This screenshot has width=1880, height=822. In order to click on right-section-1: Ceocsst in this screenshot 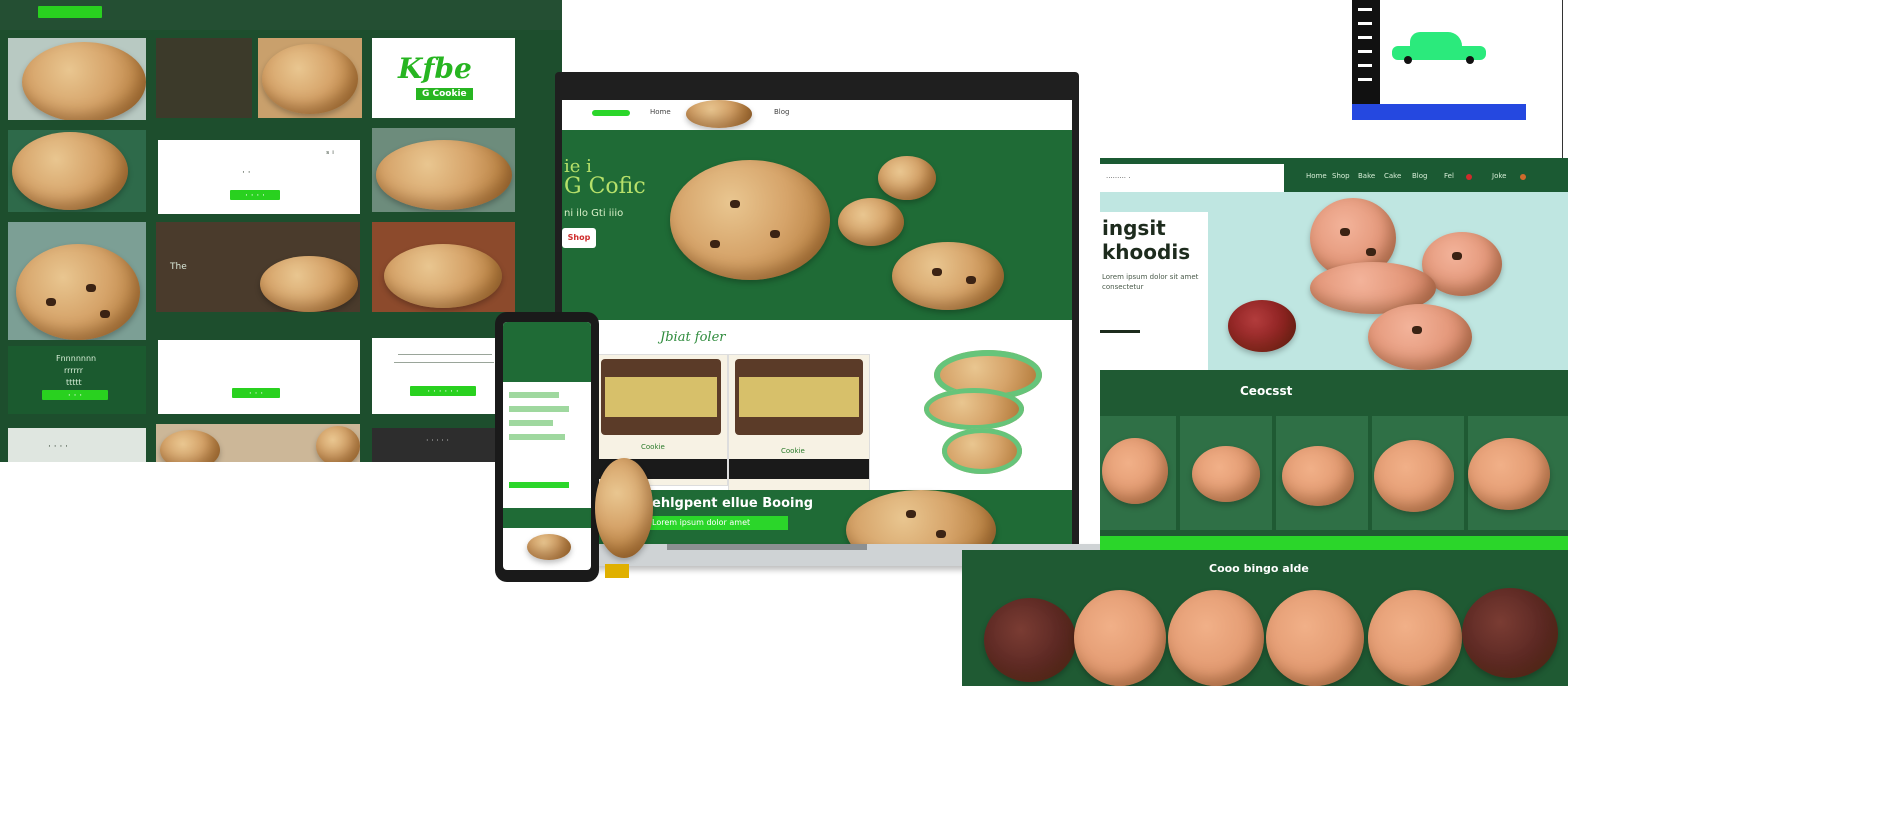, I will do `click(1334, 453)`.